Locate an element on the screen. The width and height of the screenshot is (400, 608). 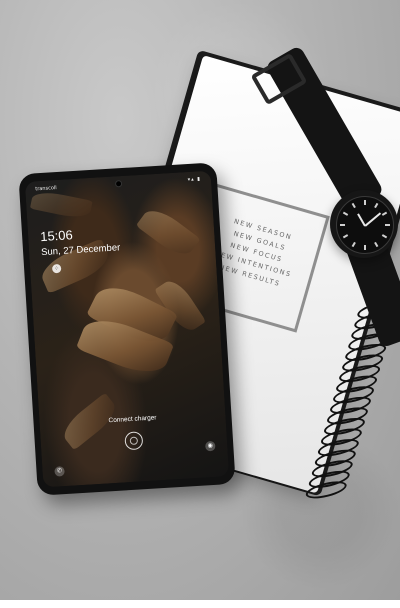
carrier-label: transcoll is located at coordinates (46, 189).